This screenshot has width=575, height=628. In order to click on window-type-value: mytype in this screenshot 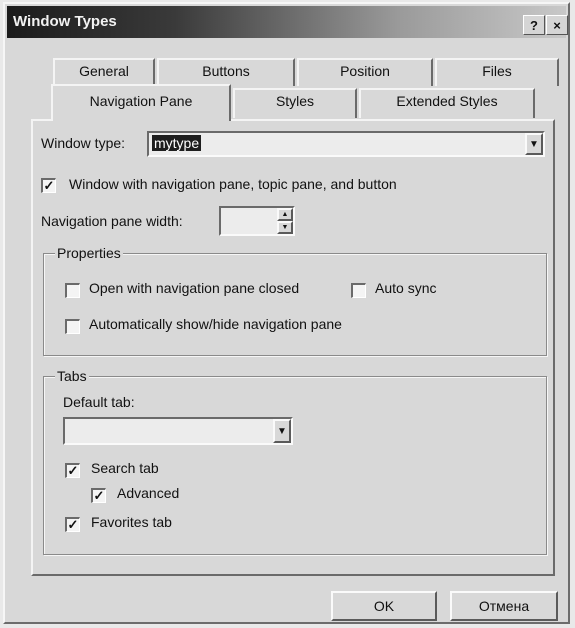, I will do `click(177, 143)`.